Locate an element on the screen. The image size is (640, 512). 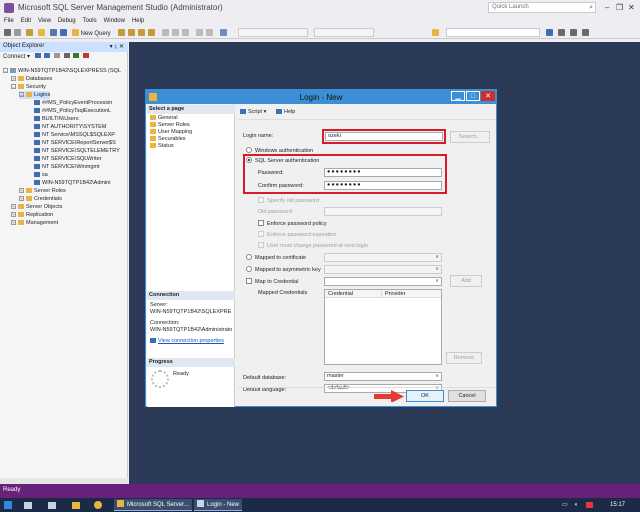
specify-old-password-checkbox: Specify old password is located at coordinates (288, 201).